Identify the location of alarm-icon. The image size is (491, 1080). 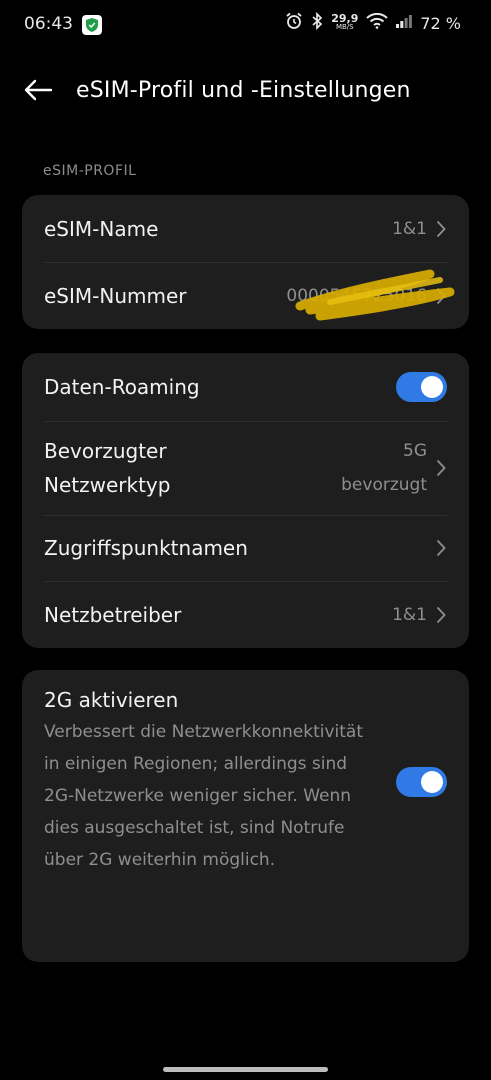
(294, 23).